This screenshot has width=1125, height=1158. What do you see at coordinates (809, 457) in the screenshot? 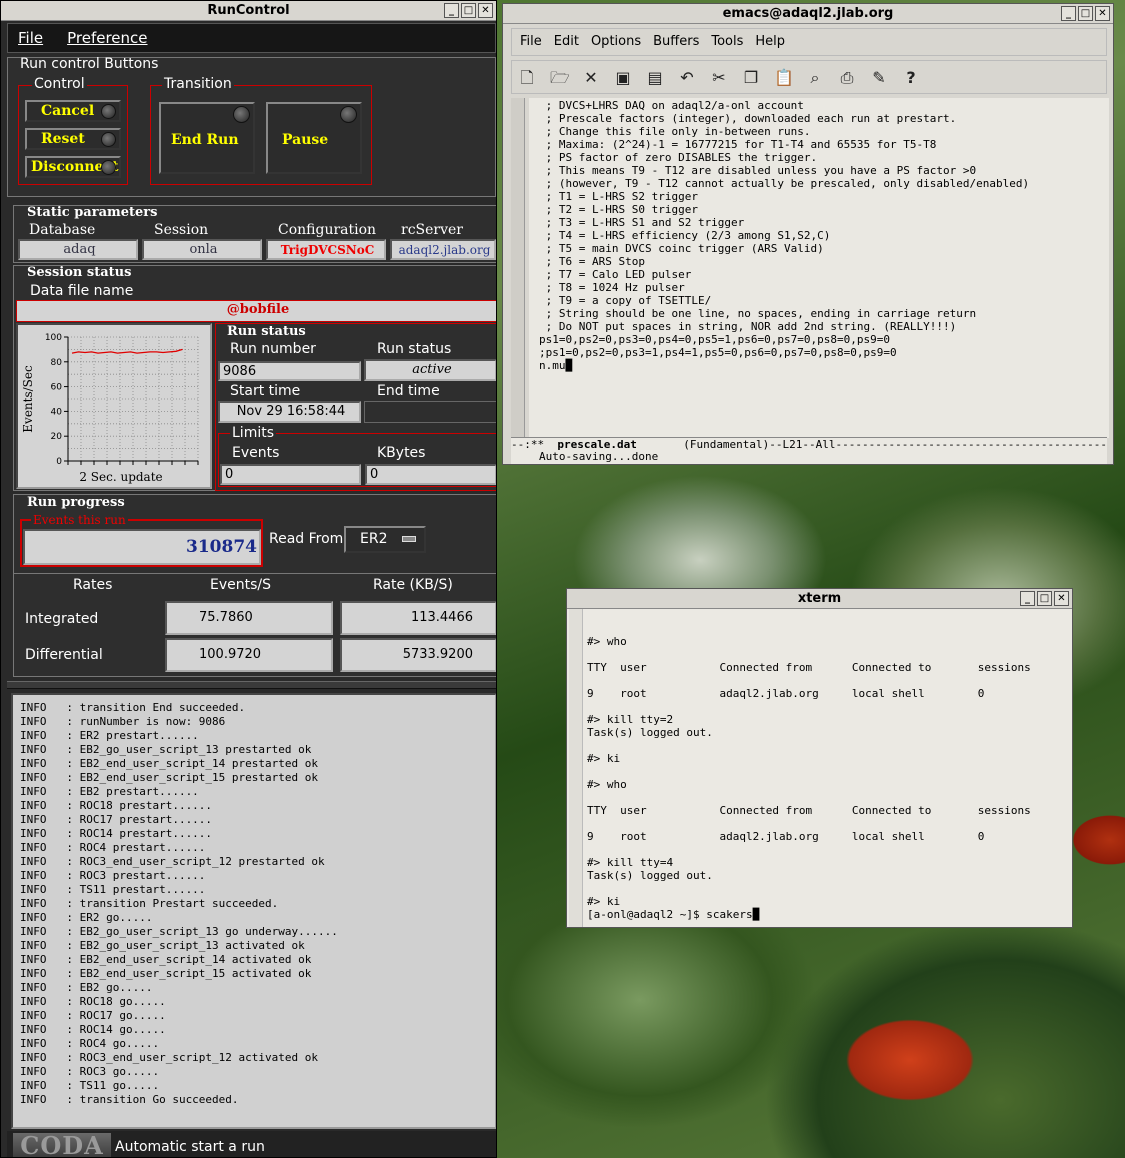
I see `emacs-echo-area: Auto-saving...done` at bounding box center [809, 457].